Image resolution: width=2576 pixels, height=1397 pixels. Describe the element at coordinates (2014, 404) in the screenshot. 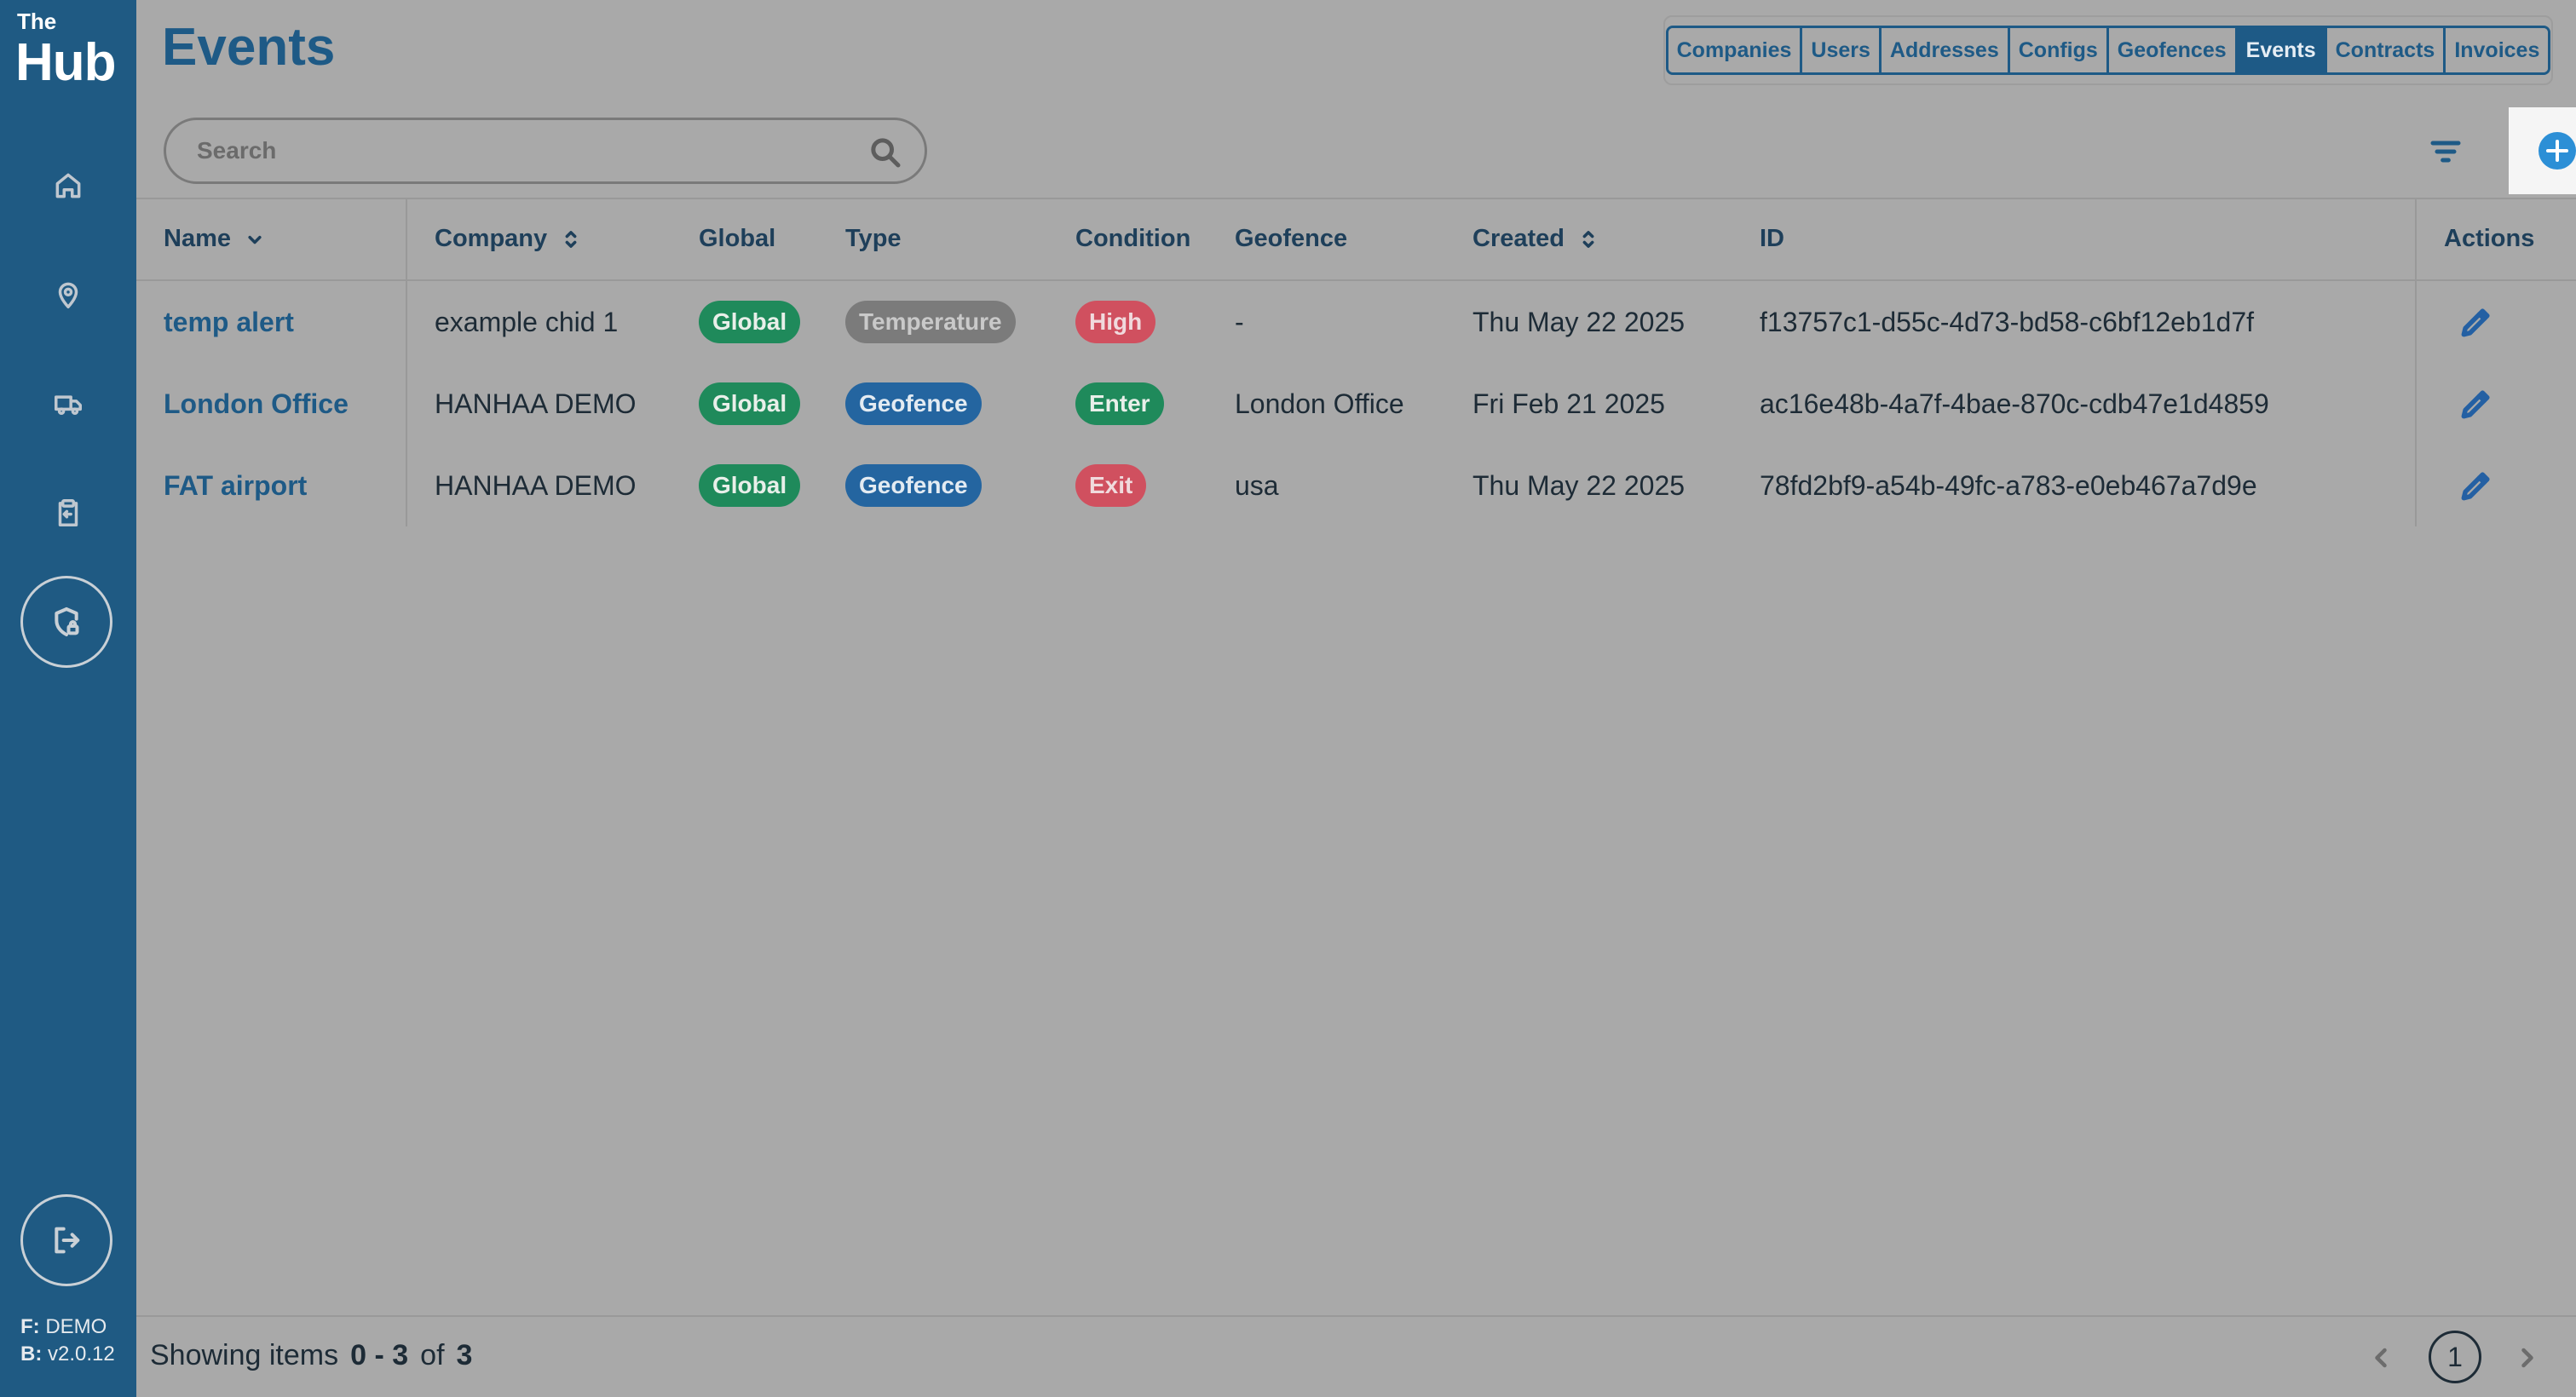

I see `cell-id: ac16e48b-4a7f-4bae-870c-cdb47e1d4859` at that location.